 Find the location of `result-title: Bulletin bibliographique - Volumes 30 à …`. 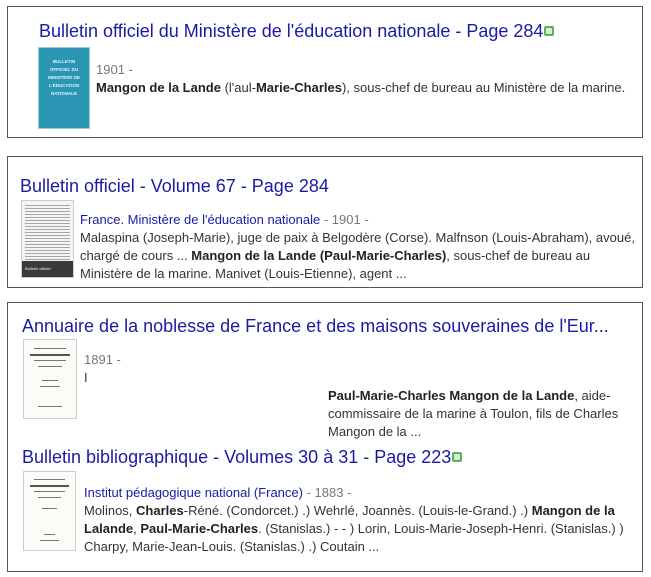

result-title: Bulletin bibliographique - Volumes 30 à … is located at coordinates (242, 457).